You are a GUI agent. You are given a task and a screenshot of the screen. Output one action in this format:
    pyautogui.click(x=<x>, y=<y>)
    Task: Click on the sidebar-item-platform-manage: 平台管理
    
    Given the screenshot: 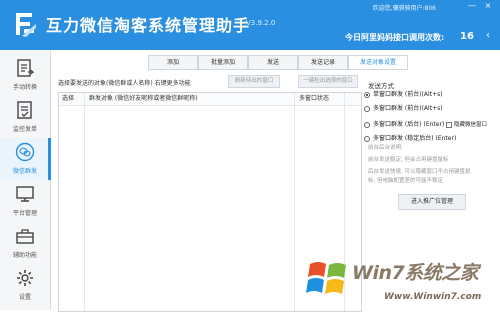 What is the action you would take?
    pyautogui.click(x=25, y=201)
    